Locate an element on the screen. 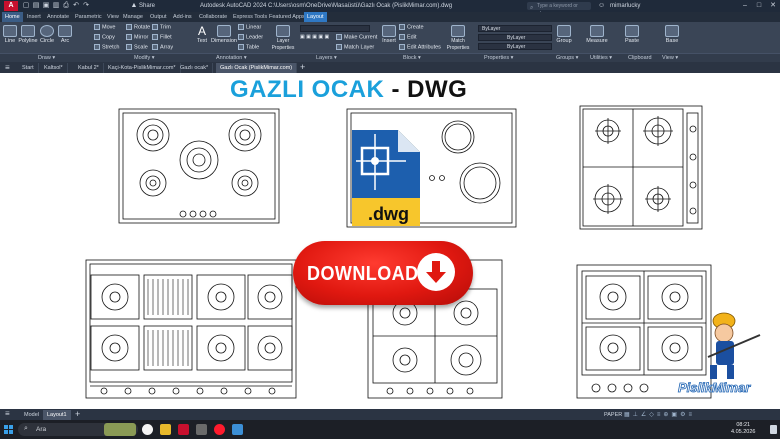 The height and width of the screenshot is (439, 780). match-layer-icon is located at coordinates (339, 47).